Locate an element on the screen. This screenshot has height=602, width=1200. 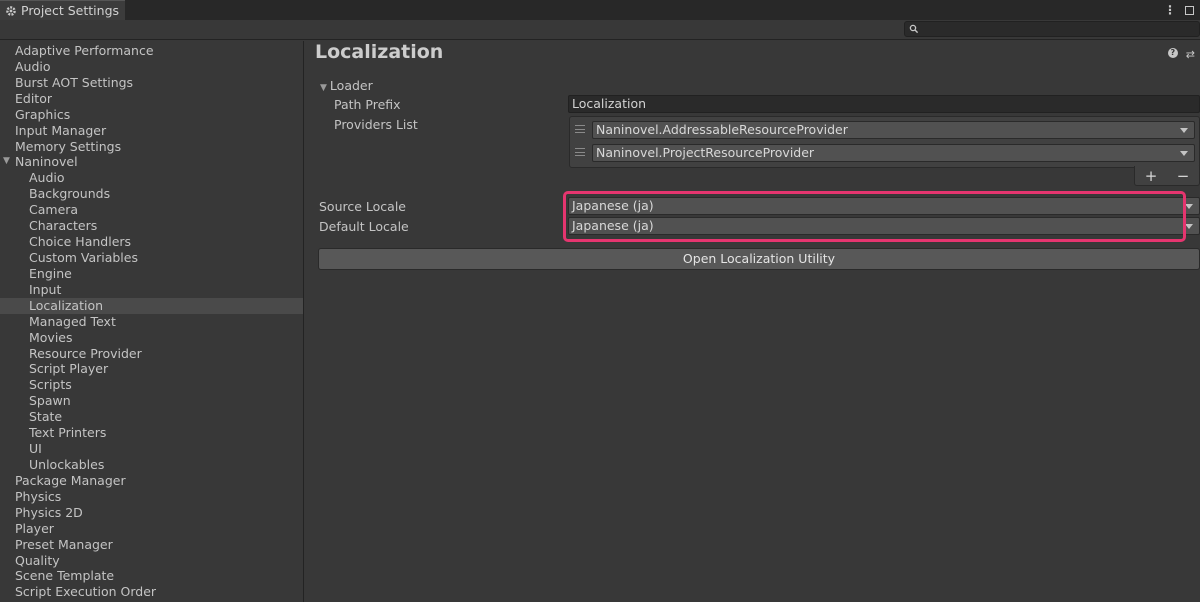
window-titlebar: Project Settings ⋮ is located at coordinates (600, 10).